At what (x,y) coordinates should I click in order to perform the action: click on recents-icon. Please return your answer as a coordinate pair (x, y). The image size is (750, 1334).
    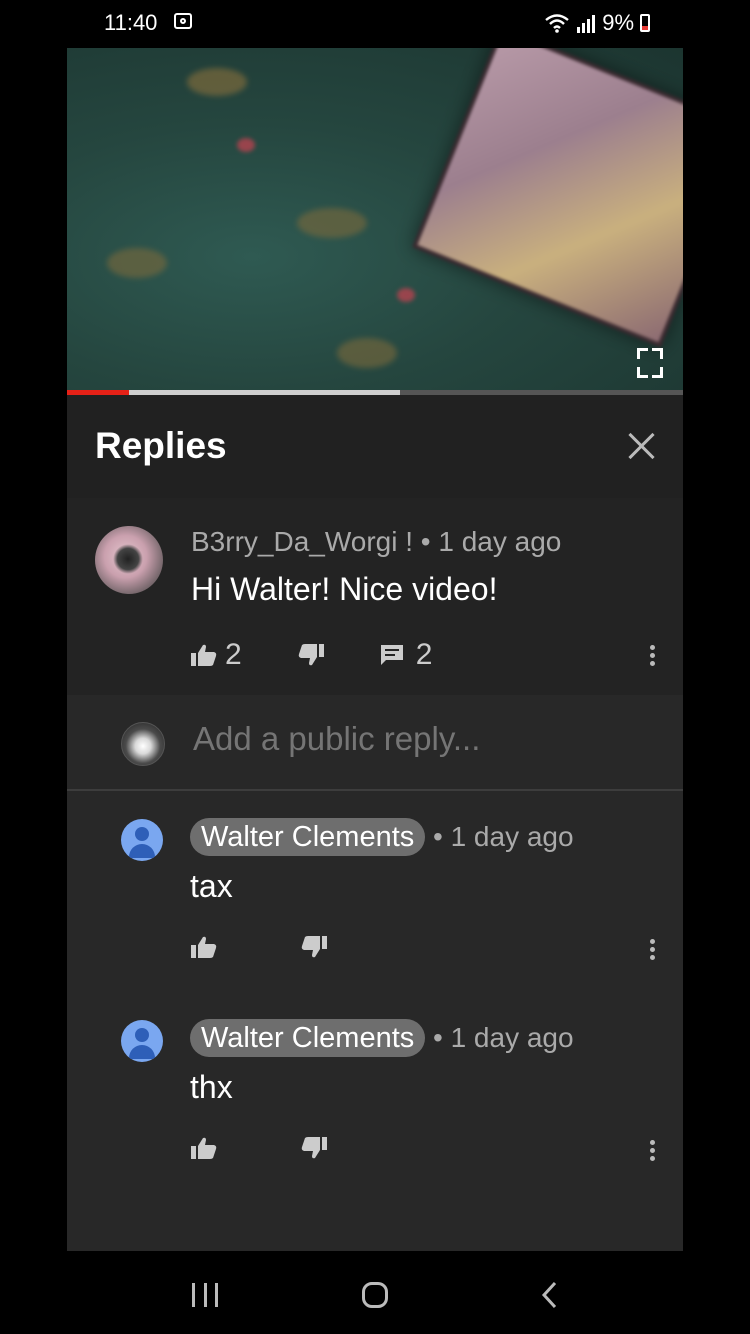
    Looking at the image, I should click on (205, 1295).